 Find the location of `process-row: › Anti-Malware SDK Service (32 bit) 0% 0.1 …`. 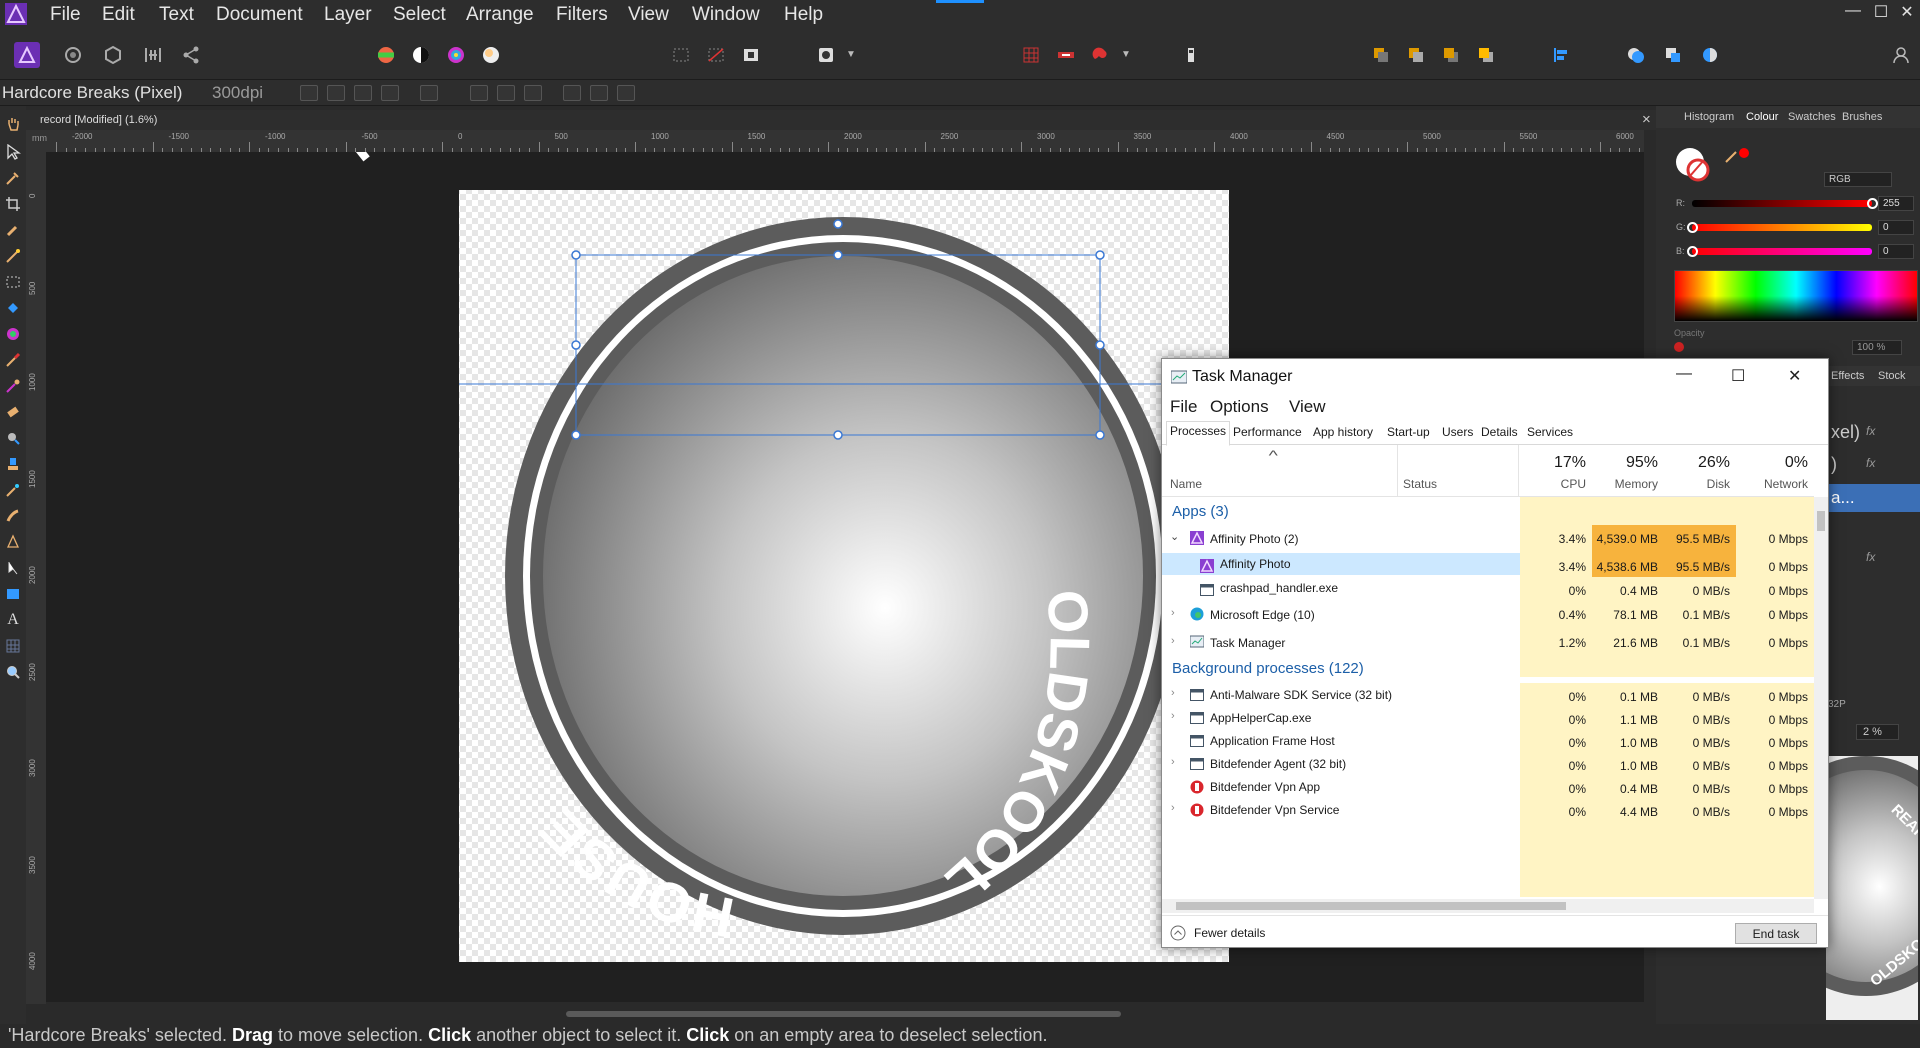

process-row: › Anti-Malware SDK Service (32 bit) 0% 0.1 … is located at coordinates (1488, 697).